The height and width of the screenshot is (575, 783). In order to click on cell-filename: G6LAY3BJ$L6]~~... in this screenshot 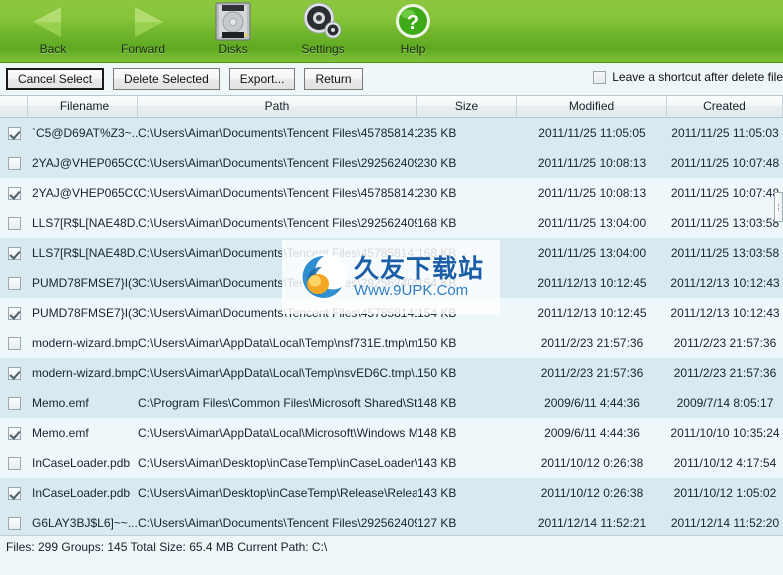, I will do `click(85, 523)`.